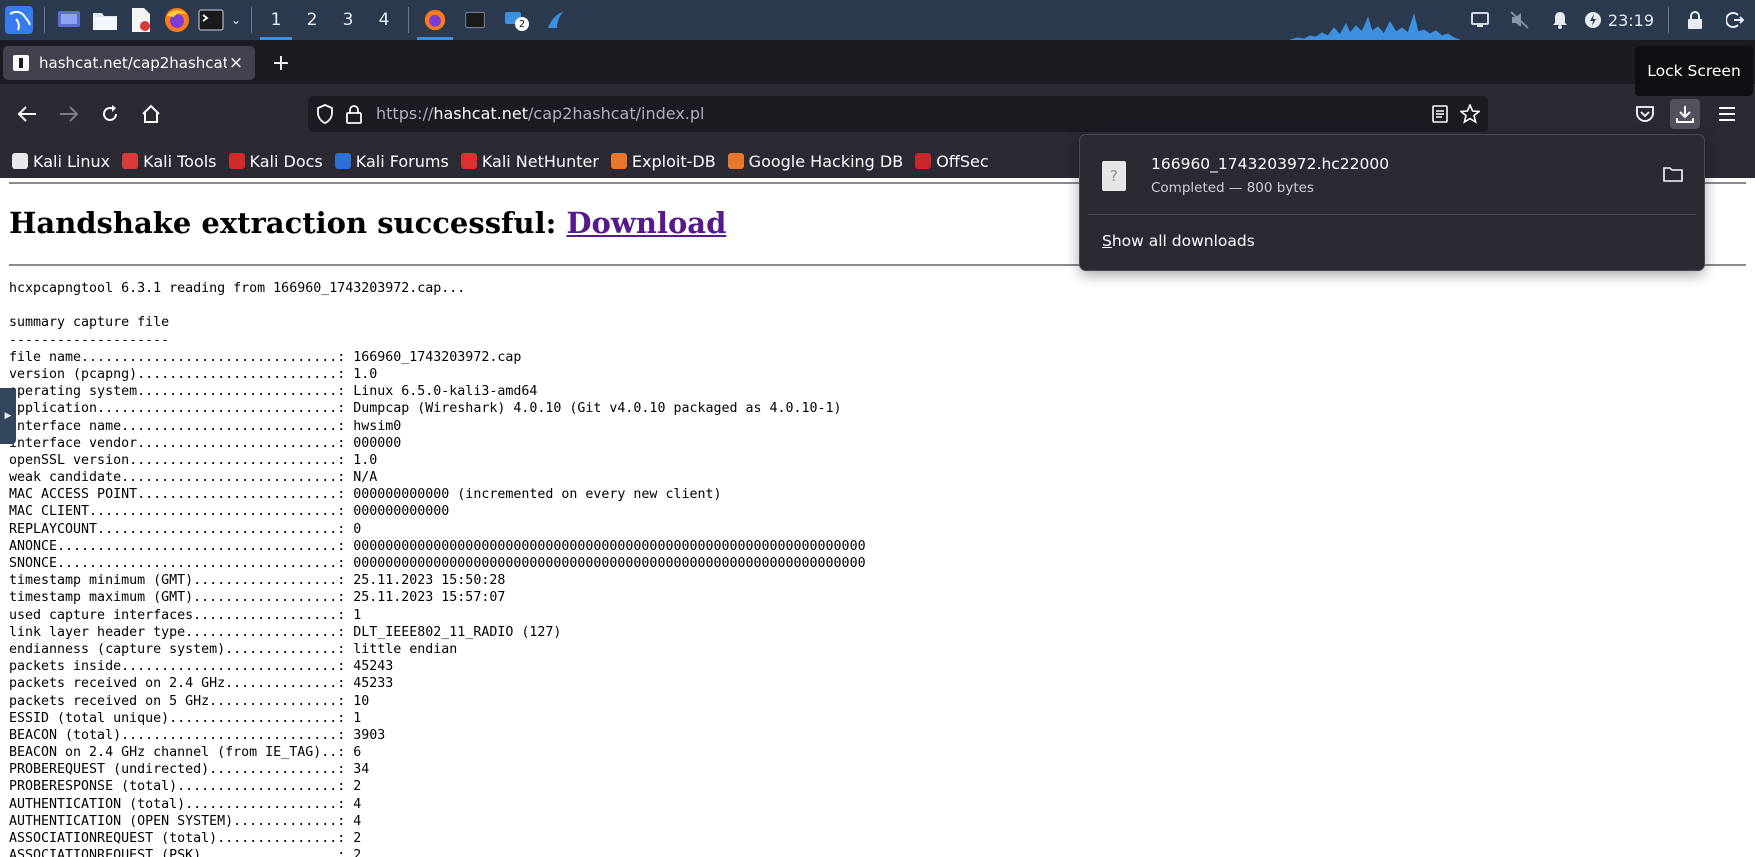  Describe the element at coordinates (555, 20) in the screenshot. I see `taskbar-wireshark-window` at that location.